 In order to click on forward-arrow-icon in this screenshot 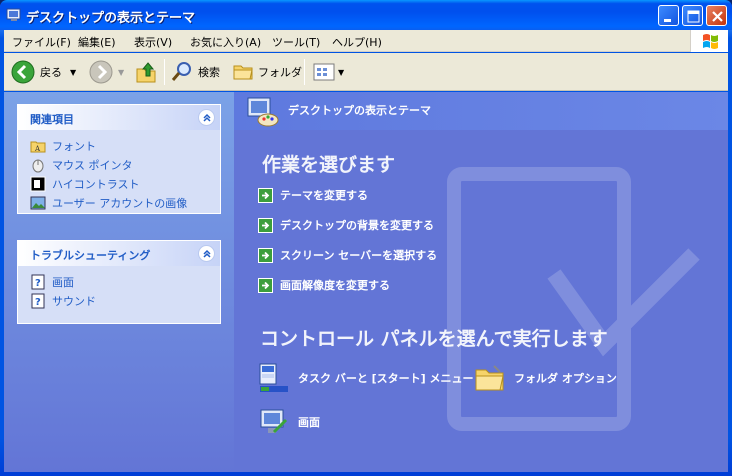, I will do `click(101, 72)`.